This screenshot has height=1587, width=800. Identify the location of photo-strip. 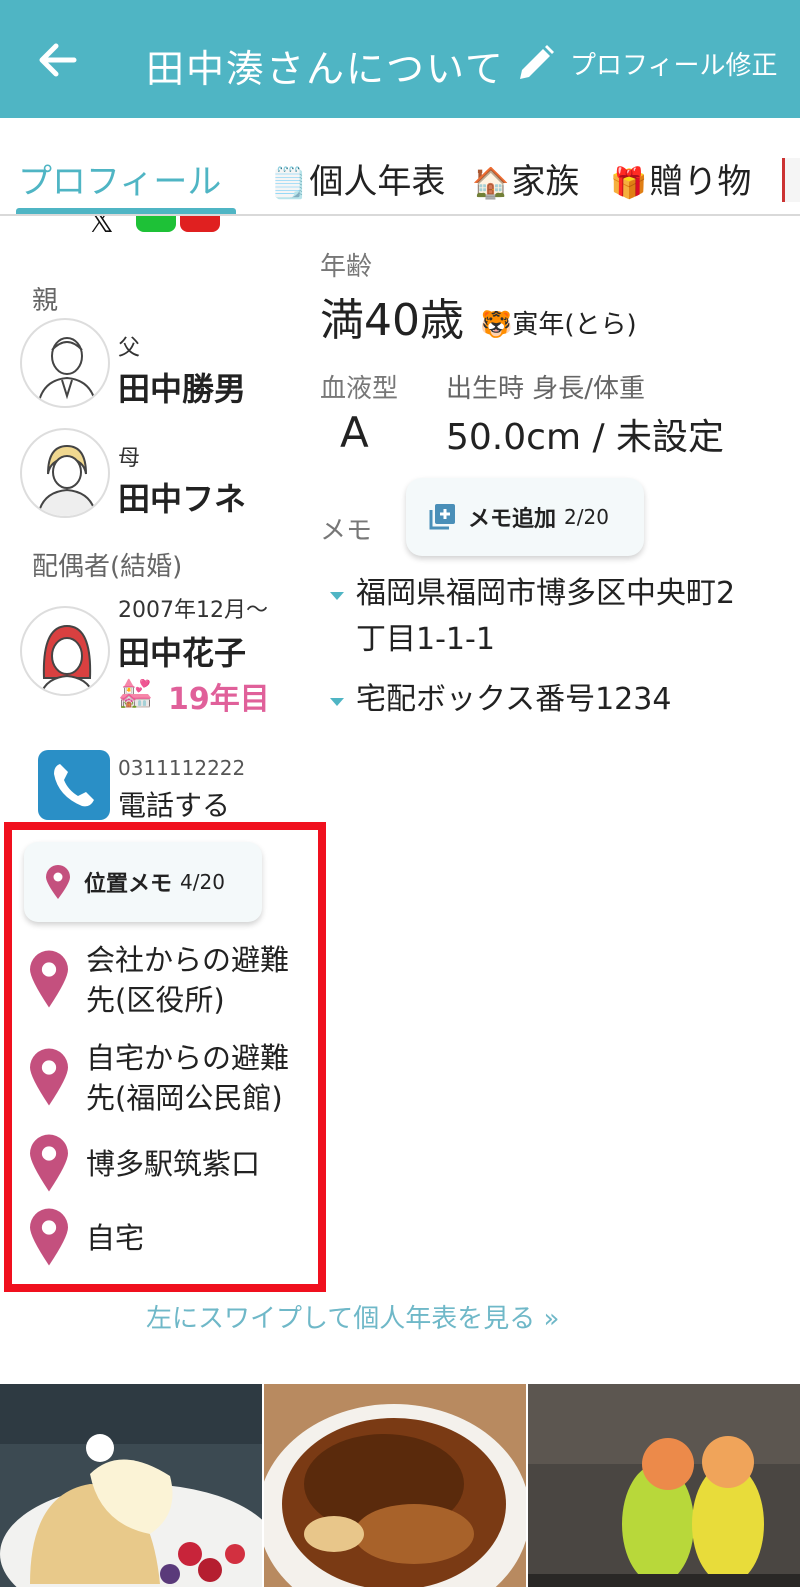
(400, 1485).